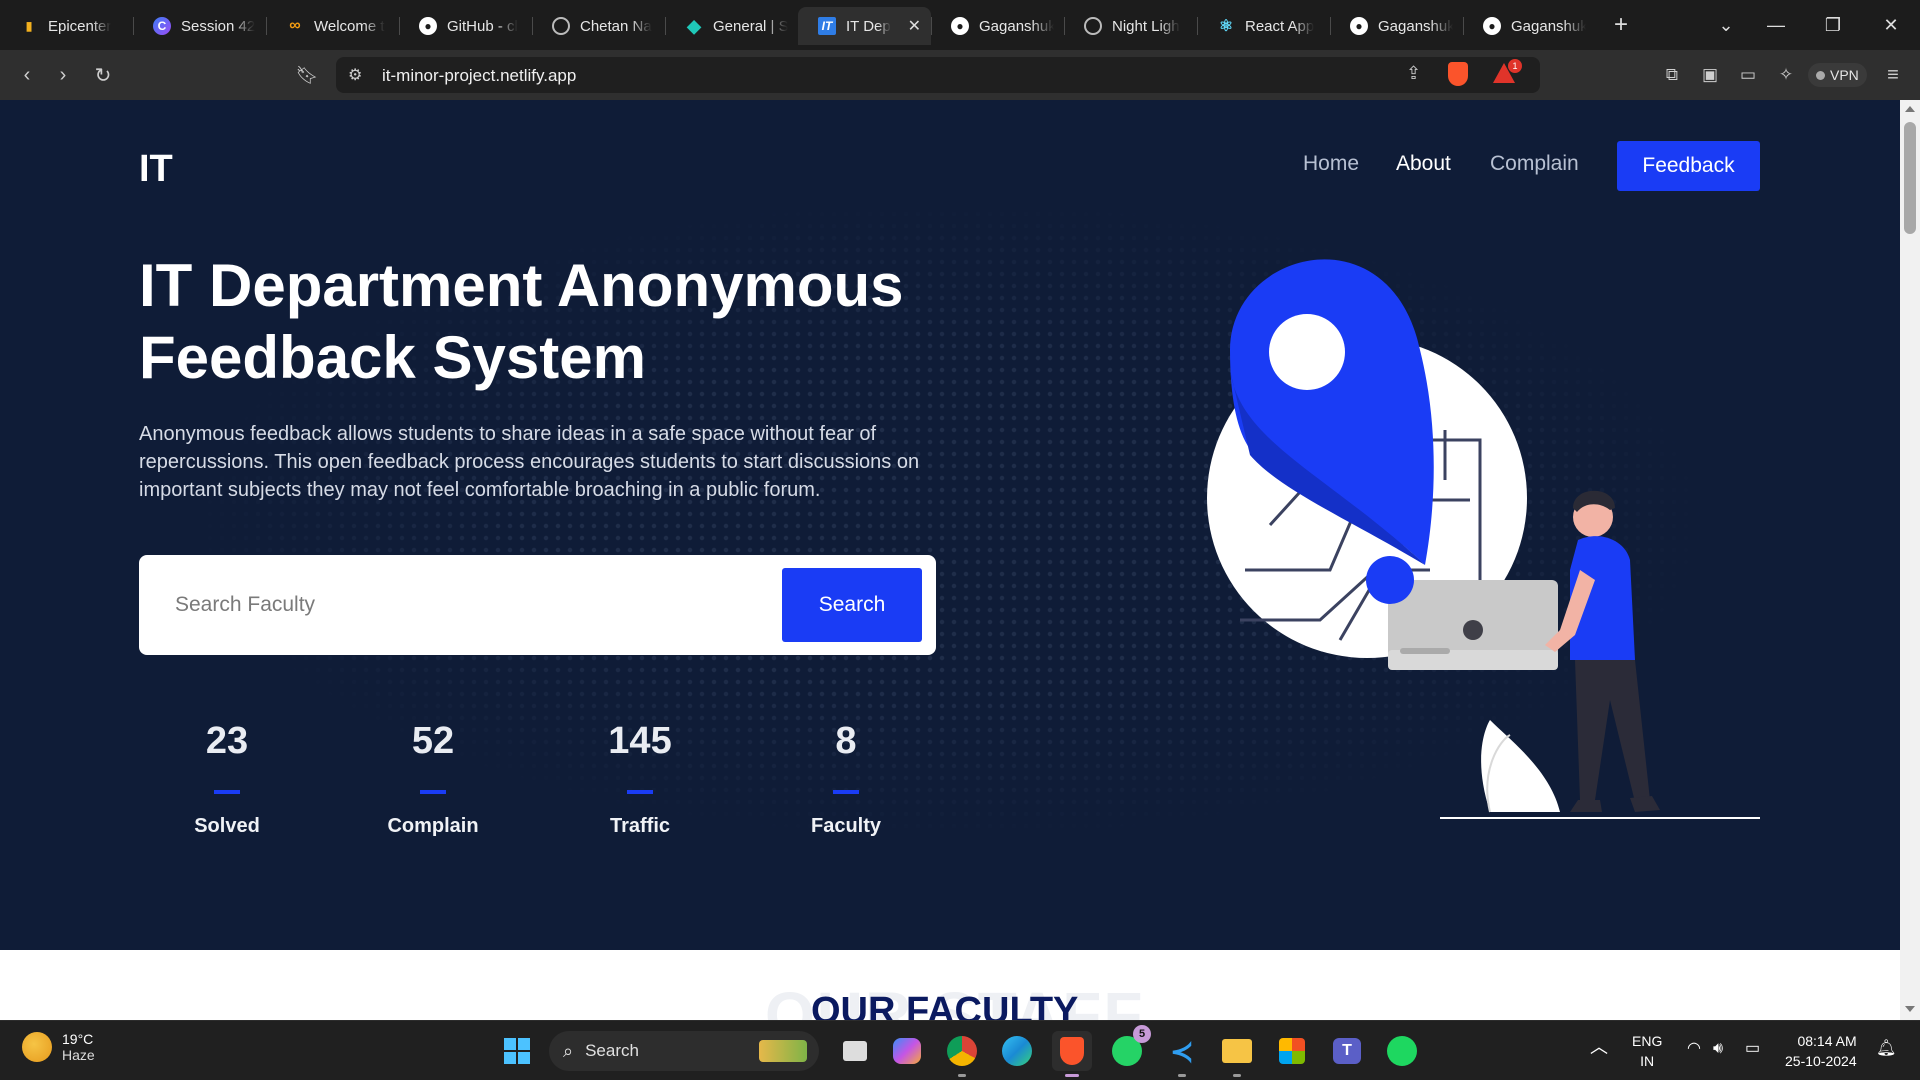 The height and width of the screenshot is (1080, 1920). Describe the element at coordinates (783, 1051) in the screenshot. I see `search-highlight-icon` at that location.